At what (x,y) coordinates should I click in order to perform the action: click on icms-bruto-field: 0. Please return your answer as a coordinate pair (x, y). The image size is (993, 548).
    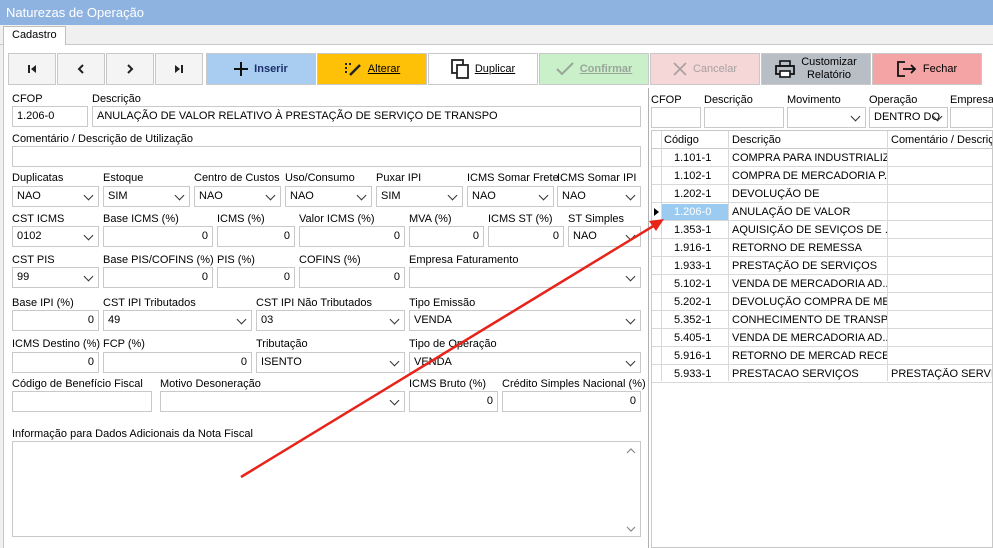
    Looking at the image, I should click on (453, 401).